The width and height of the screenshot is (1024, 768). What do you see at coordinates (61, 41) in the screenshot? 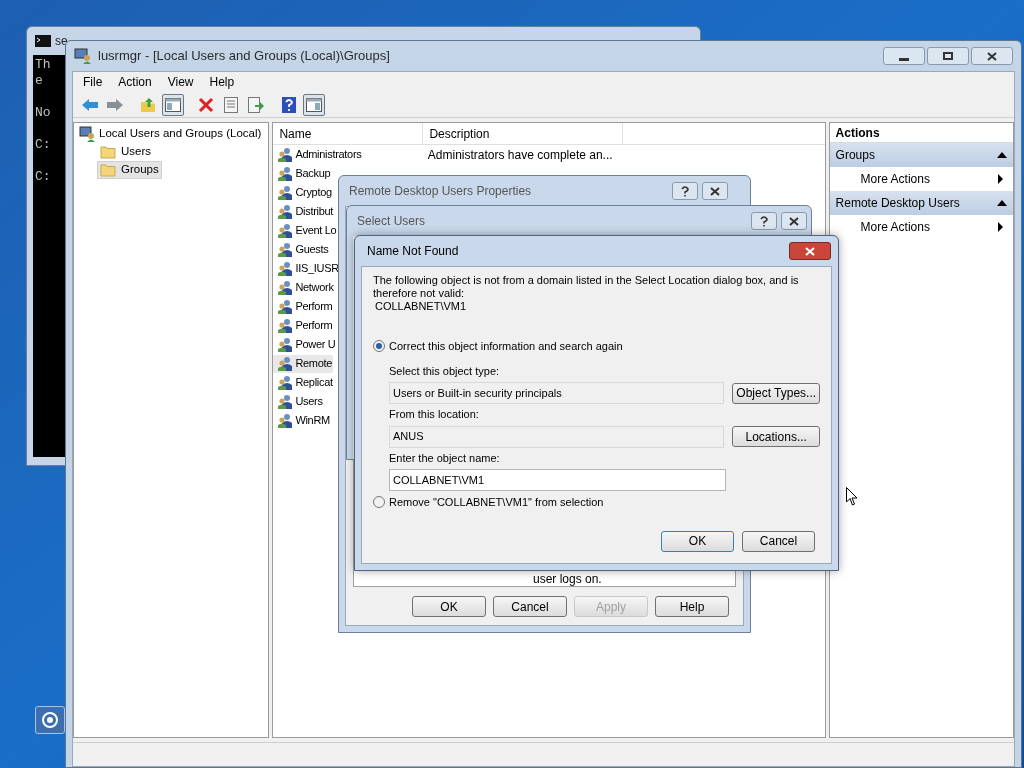
I see `window-title: se` at bounding box center [61, 41].